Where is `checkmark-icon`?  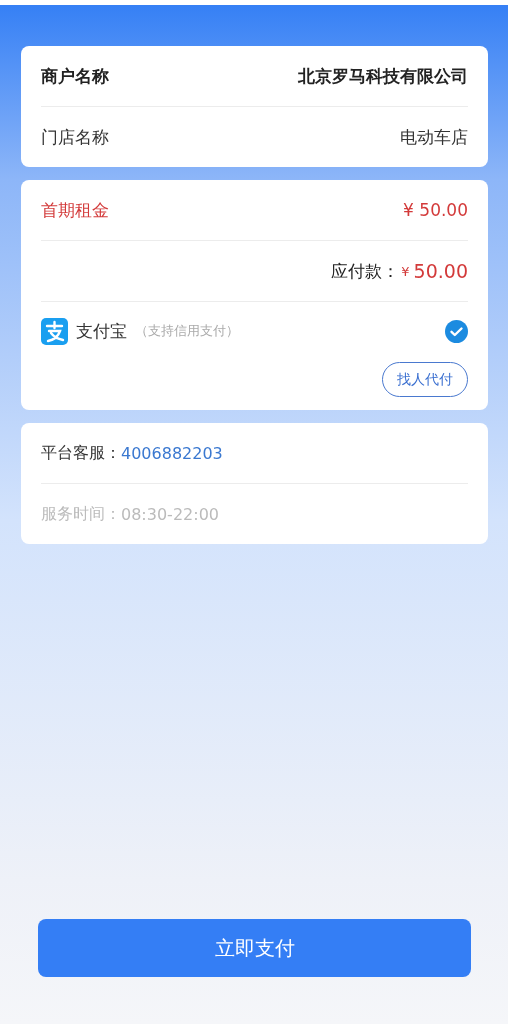 checkmark-icon is located at coordinates (456, 331).